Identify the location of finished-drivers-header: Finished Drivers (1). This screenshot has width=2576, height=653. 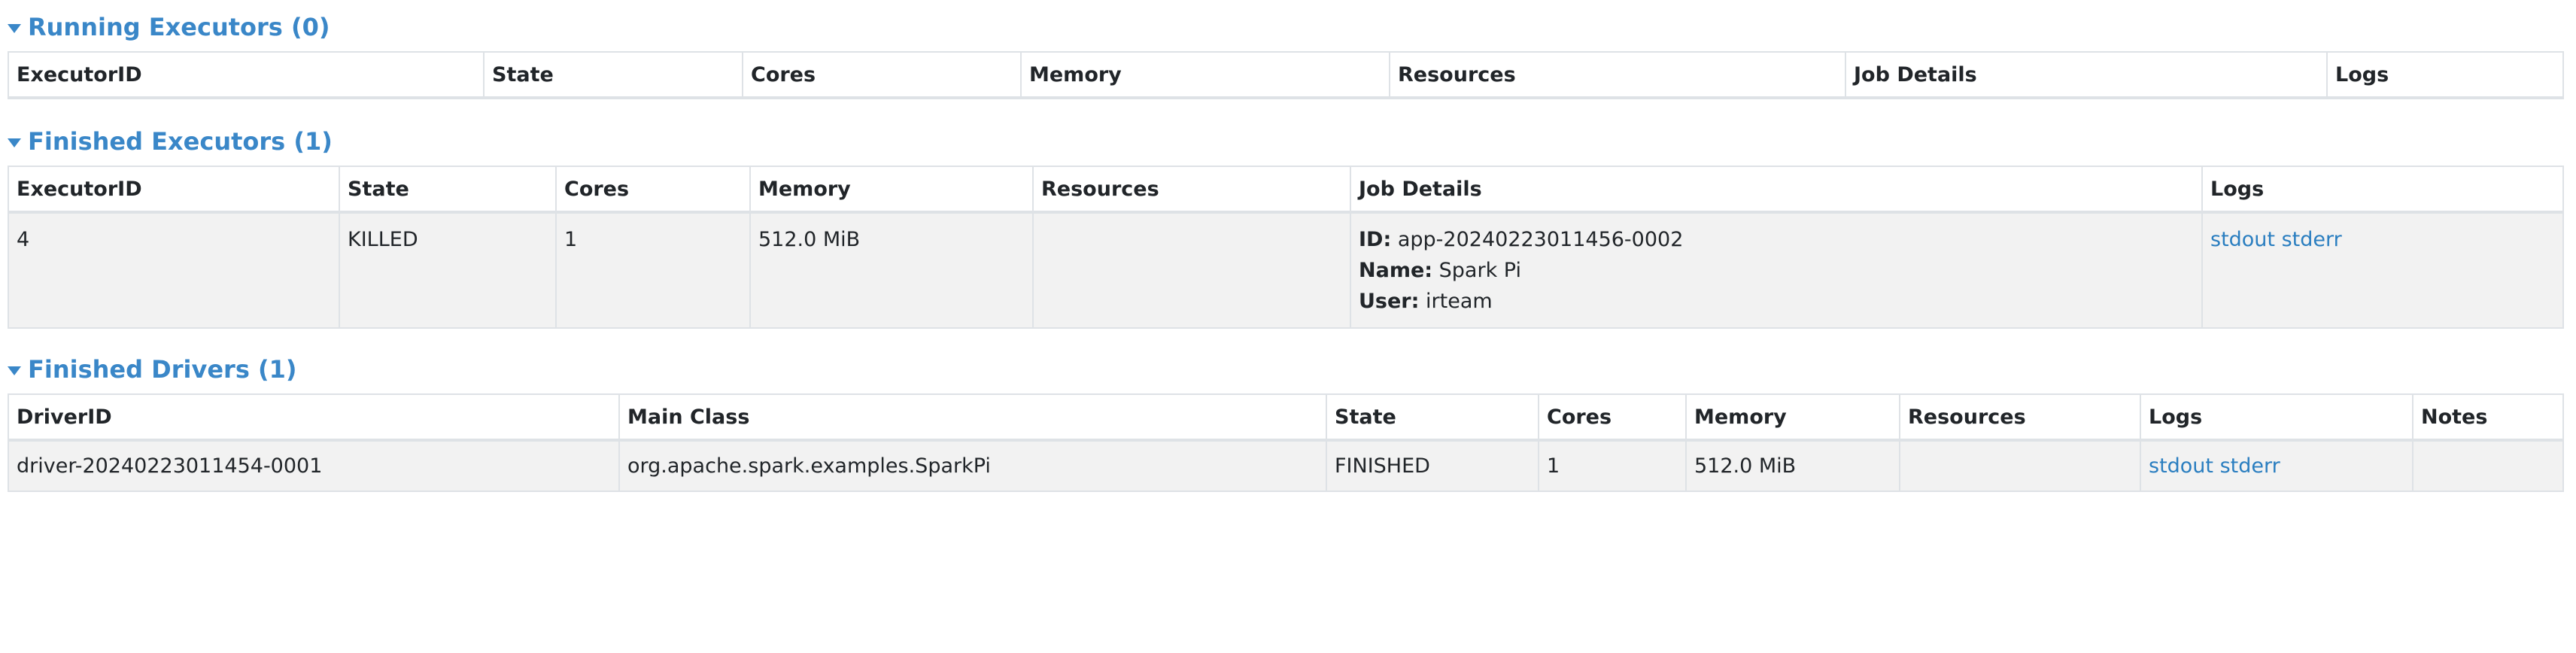
(1292, 369).